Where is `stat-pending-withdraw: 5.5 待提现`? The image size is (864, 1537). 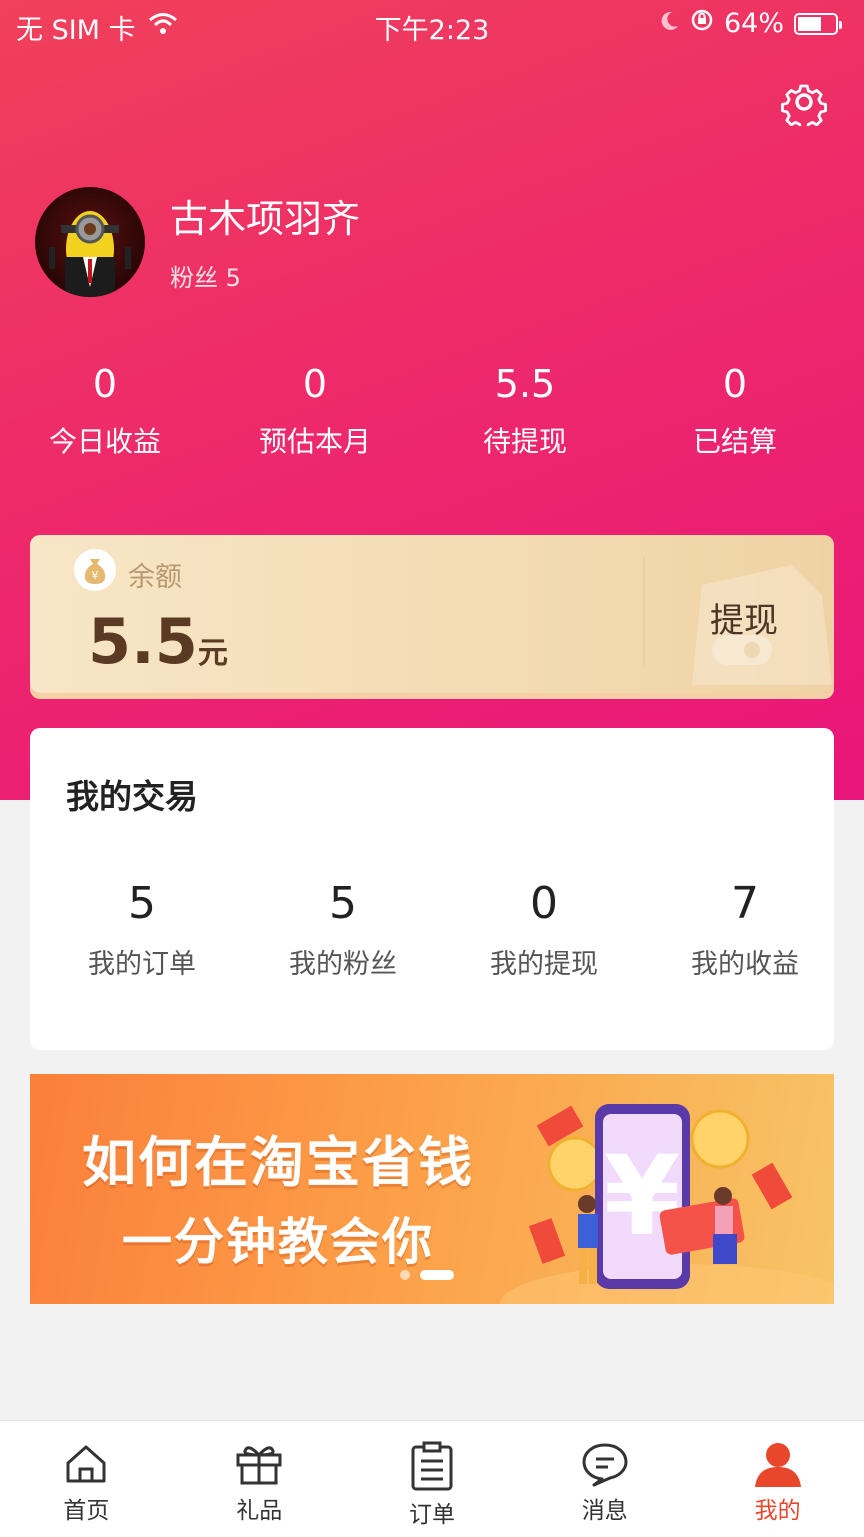
stat-pending-withdraw: 5.5 待提现 is located at coordinates (525, 410).